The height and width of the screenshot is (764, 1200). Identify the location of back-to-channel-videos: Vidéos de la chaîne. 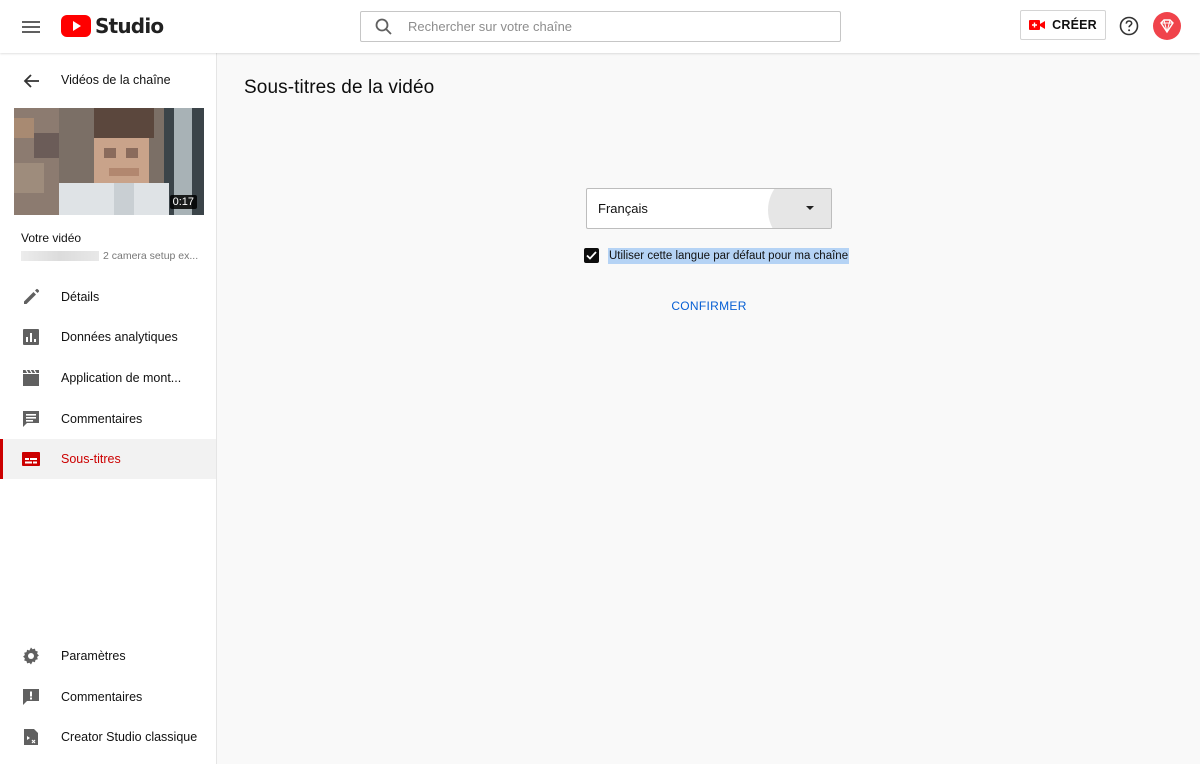
(108, 81).